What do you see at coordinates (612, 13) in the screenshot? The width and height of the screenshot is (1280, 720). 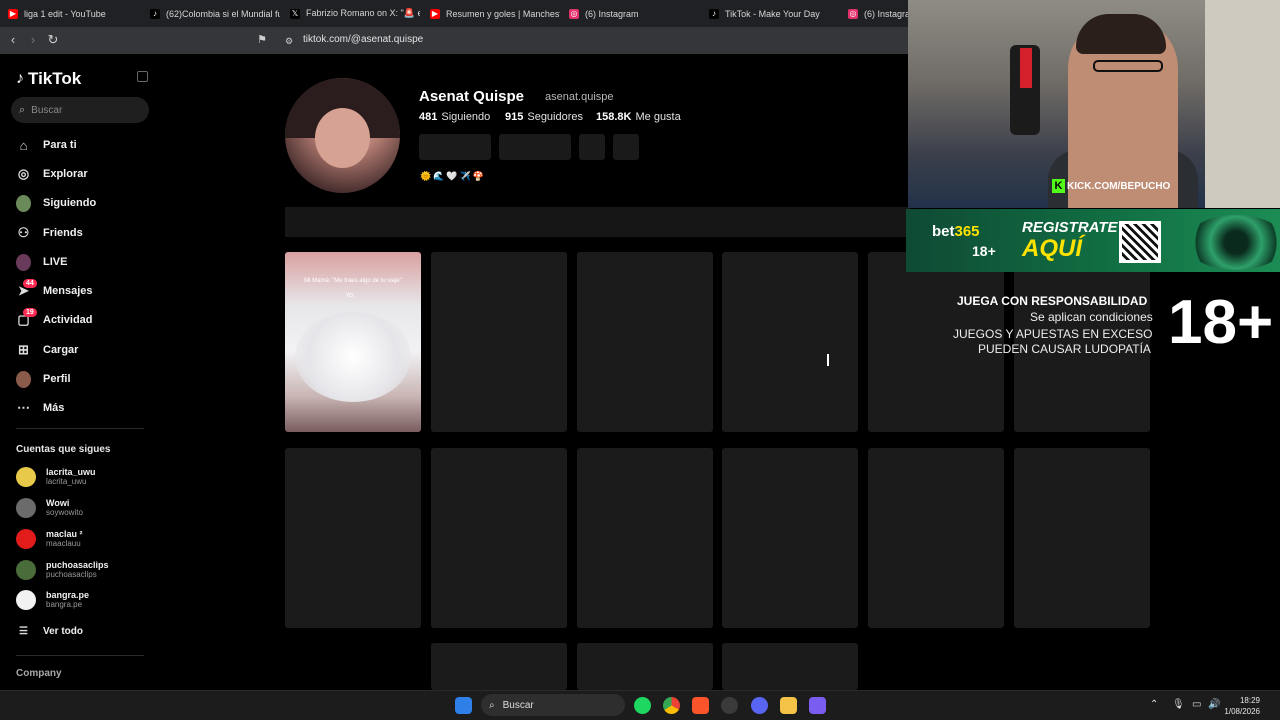 I see `tab-title: (6) Instagram` at bounding box center [612, 13].